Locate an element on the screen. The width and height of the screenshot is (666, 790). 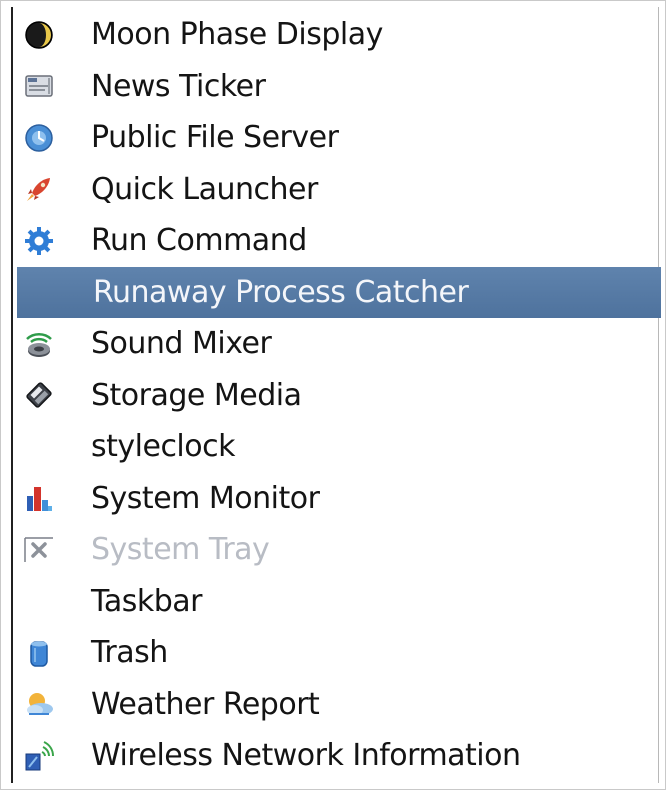
list-item-moon-phase-display: Moon Phase Display is located at coordinates (338, 35).